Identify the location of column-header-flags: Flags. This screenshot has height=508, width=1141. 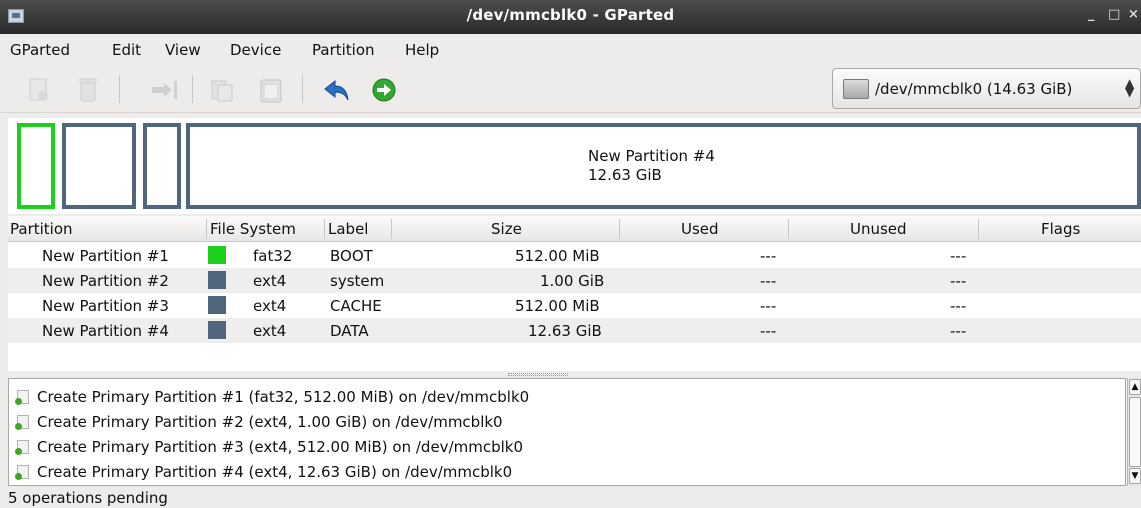
(1060, 229).